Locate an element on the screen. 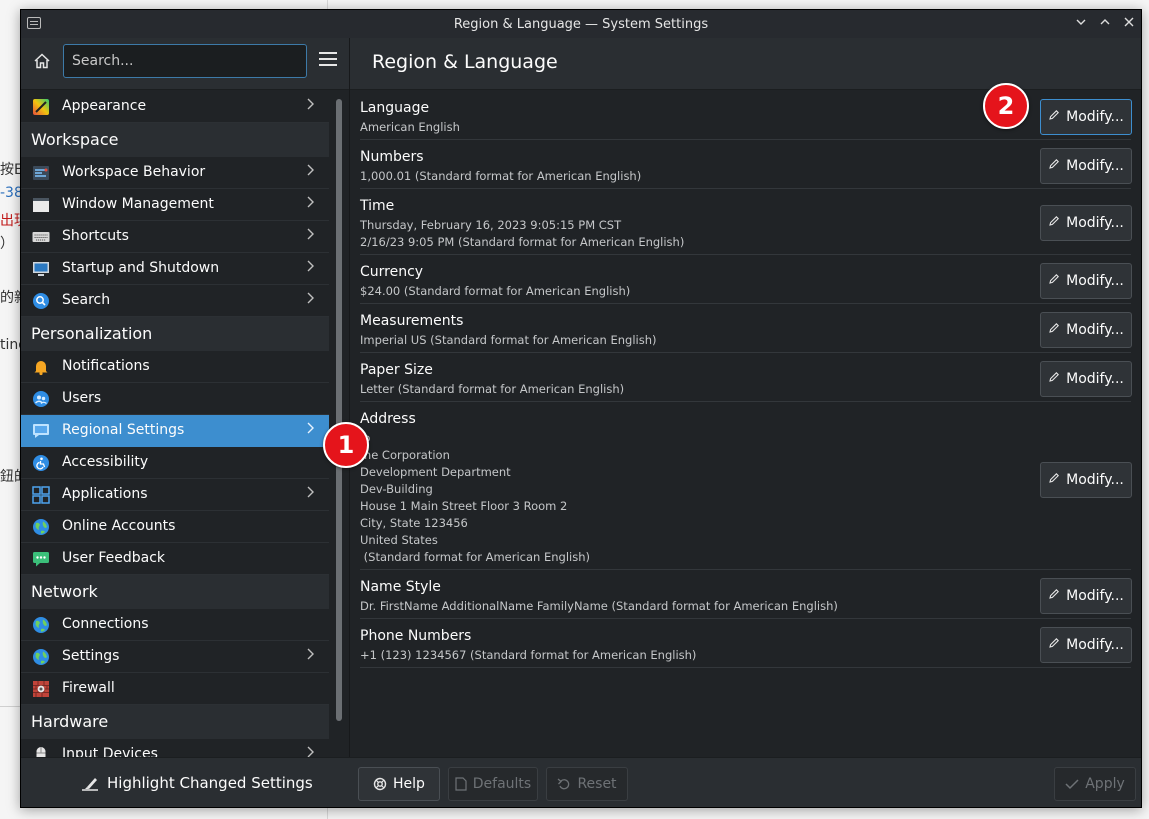 The height and width of the screenshot is (819, 1149). undo-icon is located at coordinates (564, 784).